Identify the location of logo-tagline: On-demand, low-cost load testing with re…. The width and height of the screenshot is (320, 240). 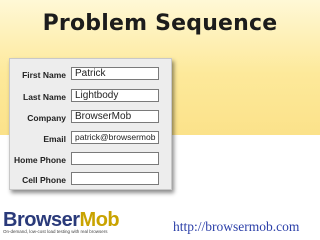
(55, 231).